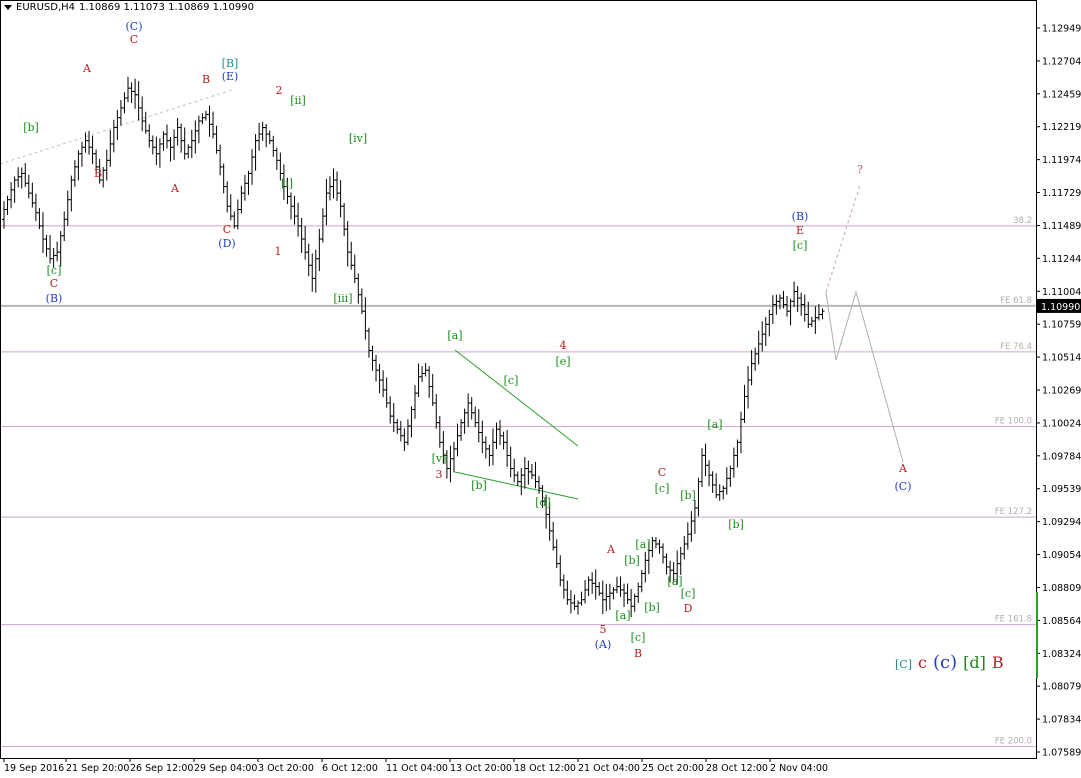 This screenshot has width=1081, height=778. What do you see at coordinates (1016, 347) in the screenshot?
I see `fib-level-label: FE 76.4` at bounding box center [1016, 347].